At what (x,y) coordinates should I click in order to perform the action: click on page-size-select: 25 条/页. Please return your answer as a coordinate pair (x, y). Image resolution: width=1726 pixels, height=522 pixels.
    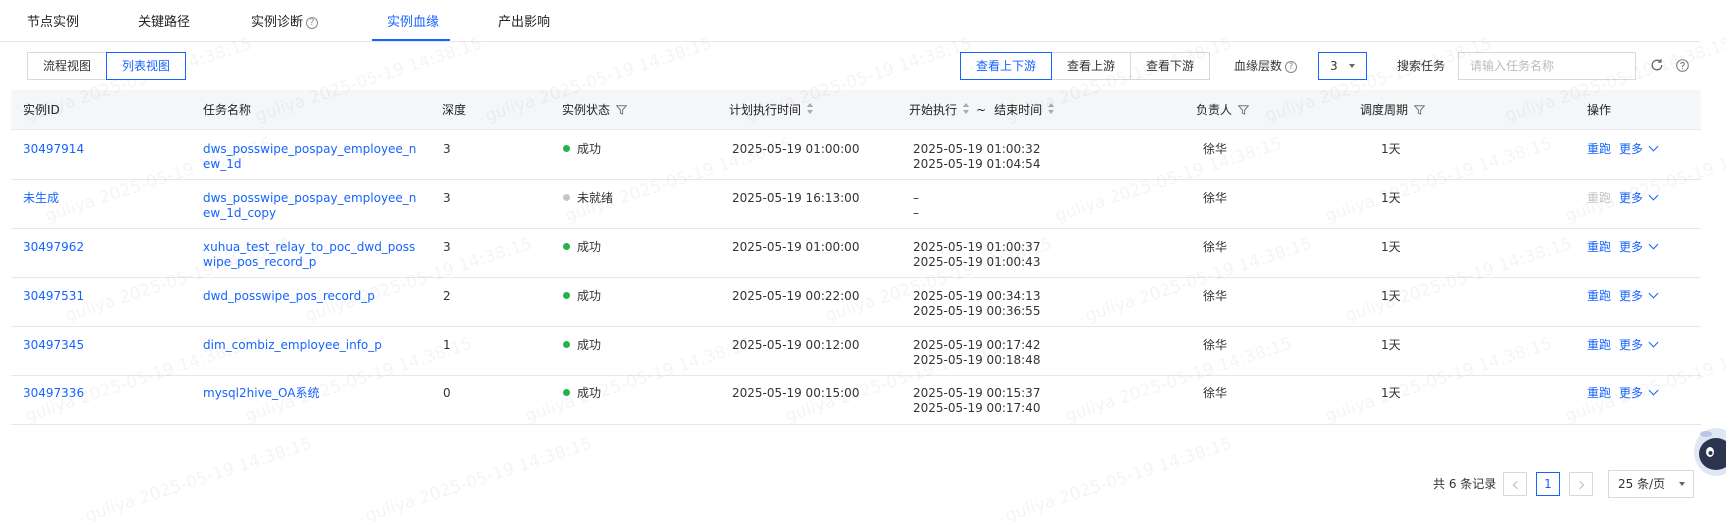
    Looking at the image, I should click on (1651, 484).